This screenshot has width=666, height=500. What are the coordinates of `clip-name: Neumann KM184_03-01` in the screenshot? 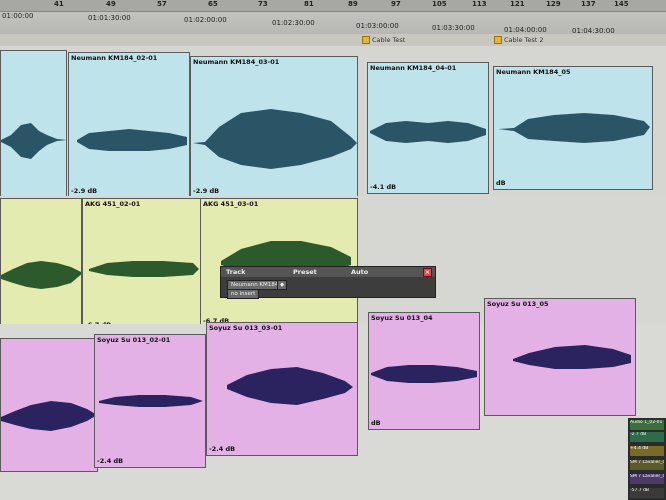 It's located at (236, 62).